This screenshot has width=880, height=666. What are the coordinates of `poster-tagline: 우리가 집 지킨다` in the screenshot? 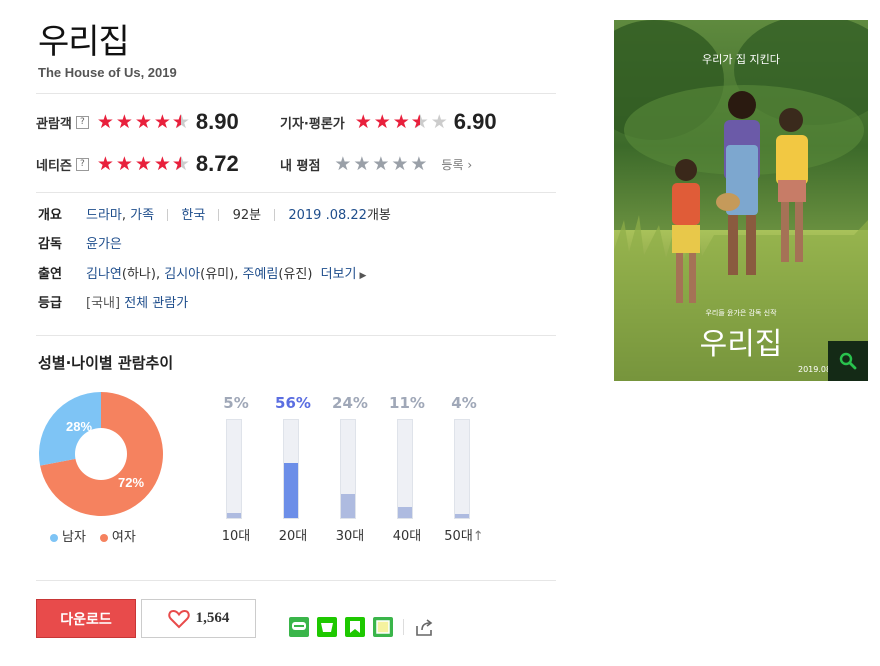 It's located at (741, 59).